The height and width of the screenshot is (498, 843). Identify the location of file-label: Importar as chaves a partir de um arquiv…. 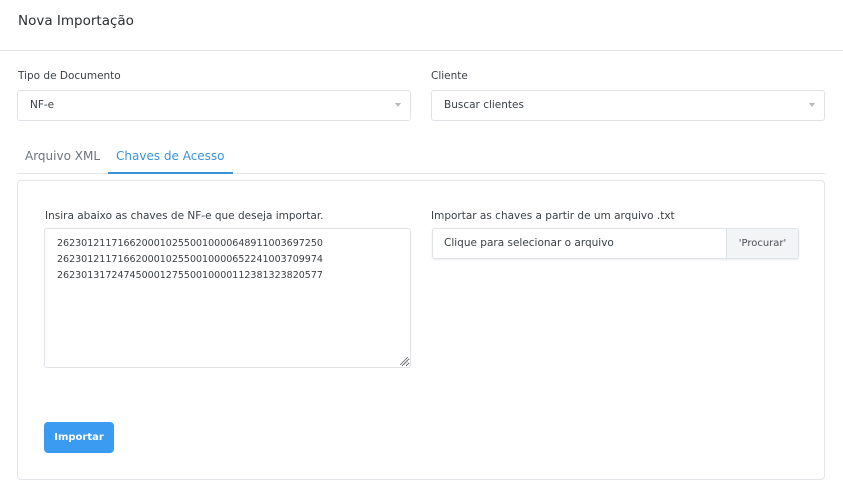
(553, 216).